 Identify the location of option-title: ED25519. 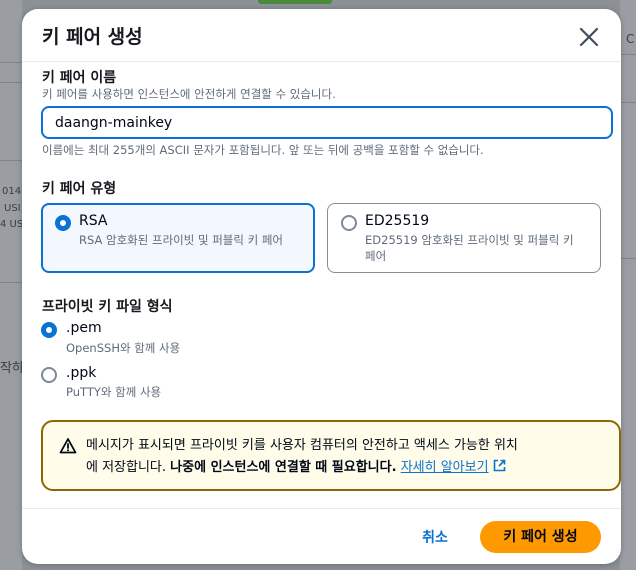
(397, 221).